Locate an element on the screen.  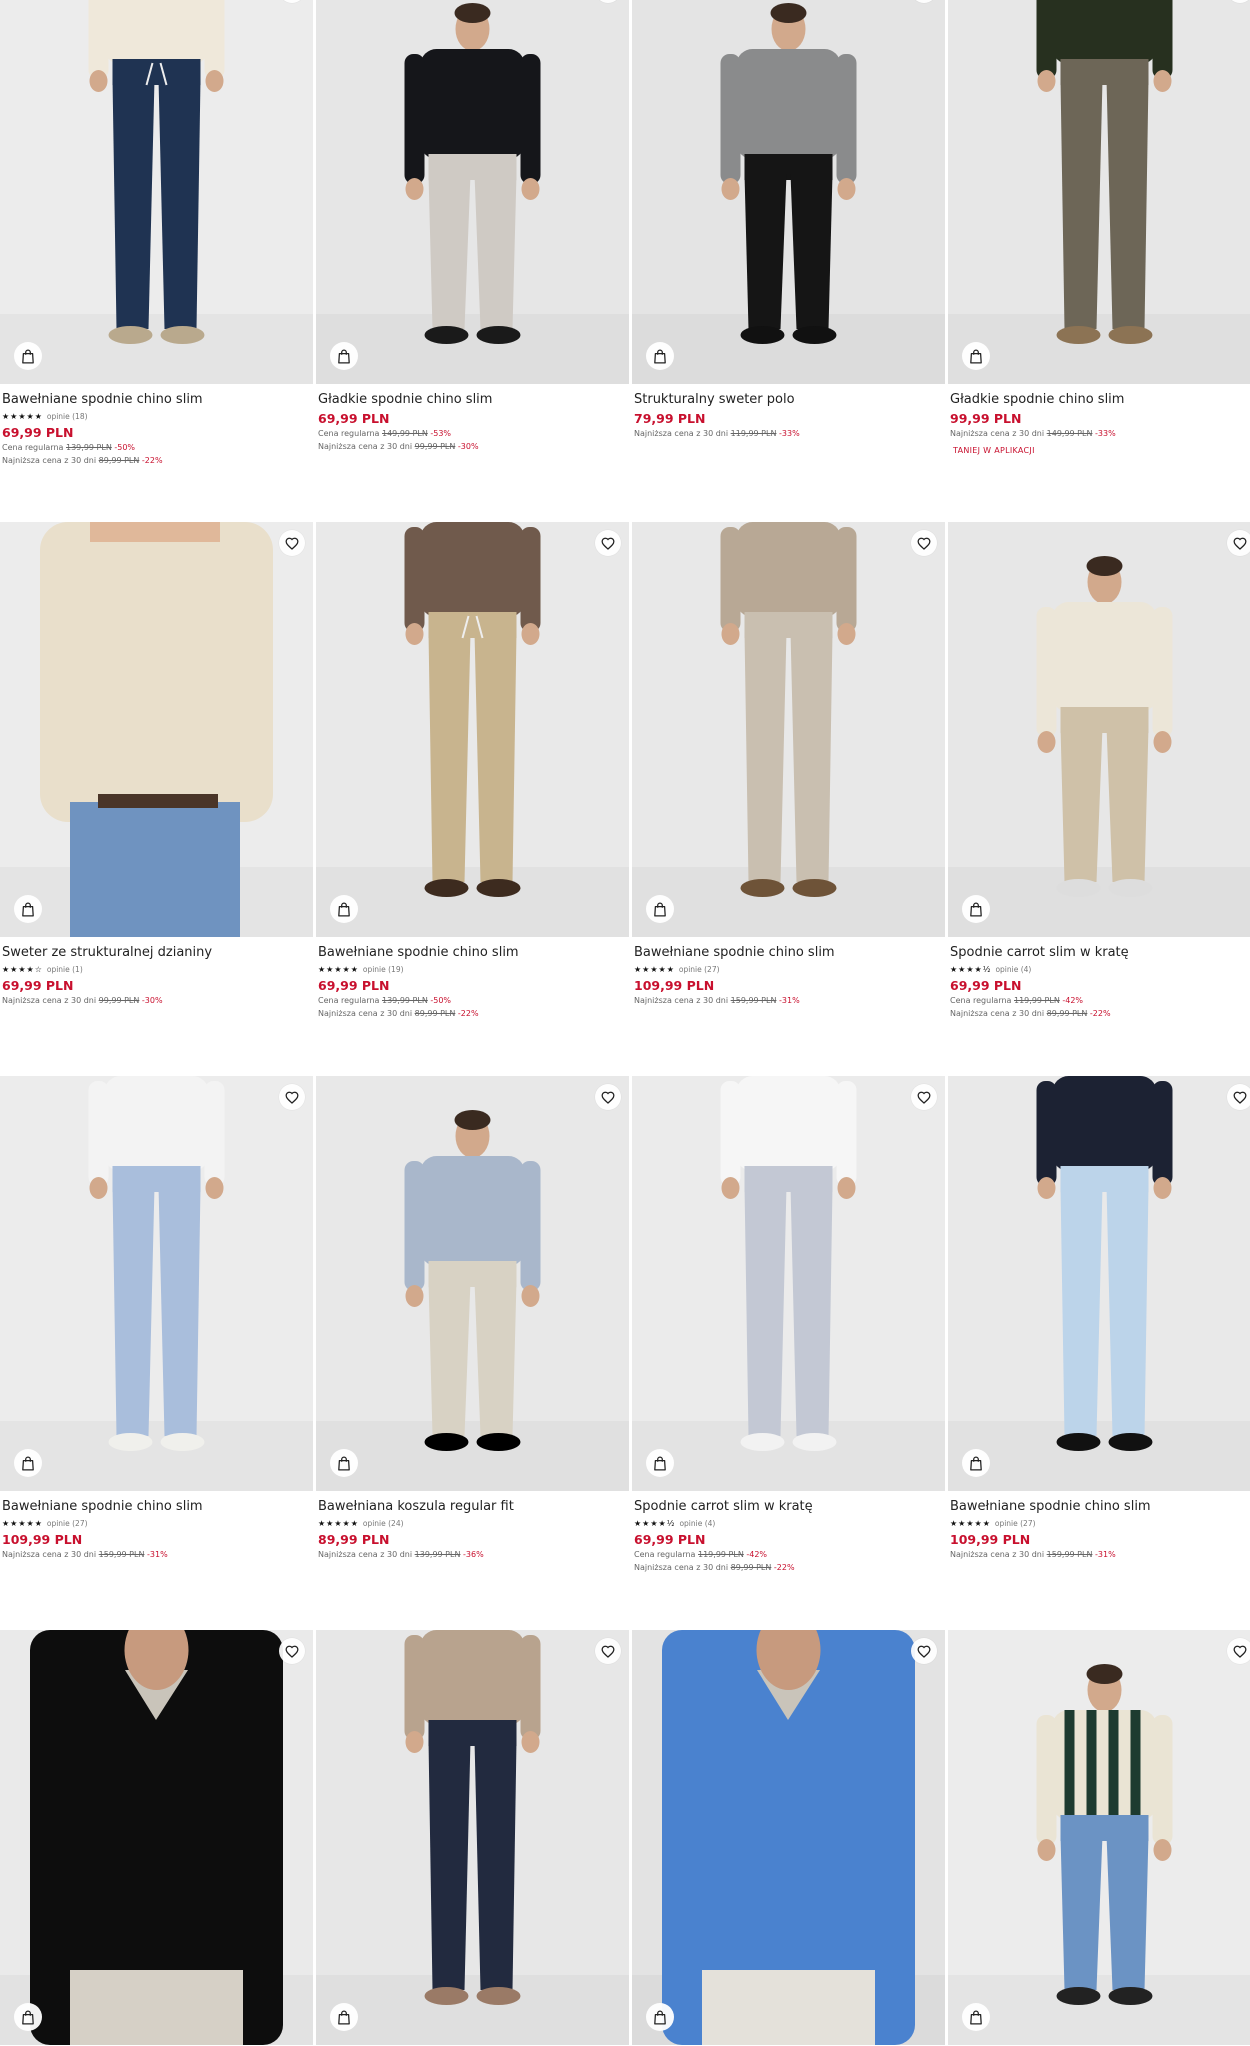
lowest-price-line: Najniższa cena z 30 dni 159,99 PLN -31% is located at coordinates (786, 1000).